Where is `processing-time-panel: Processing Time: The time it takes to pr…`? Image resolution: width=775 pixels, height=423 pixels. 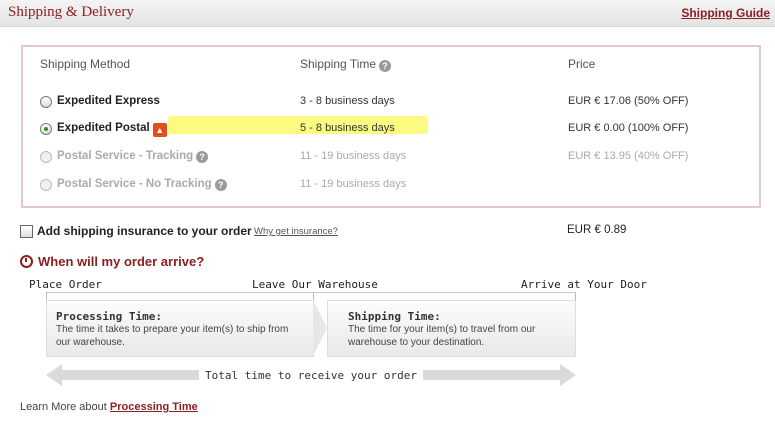
processing-time-panel: Processing Time: The time it takes to pr… is located at coordinates (180, 328).